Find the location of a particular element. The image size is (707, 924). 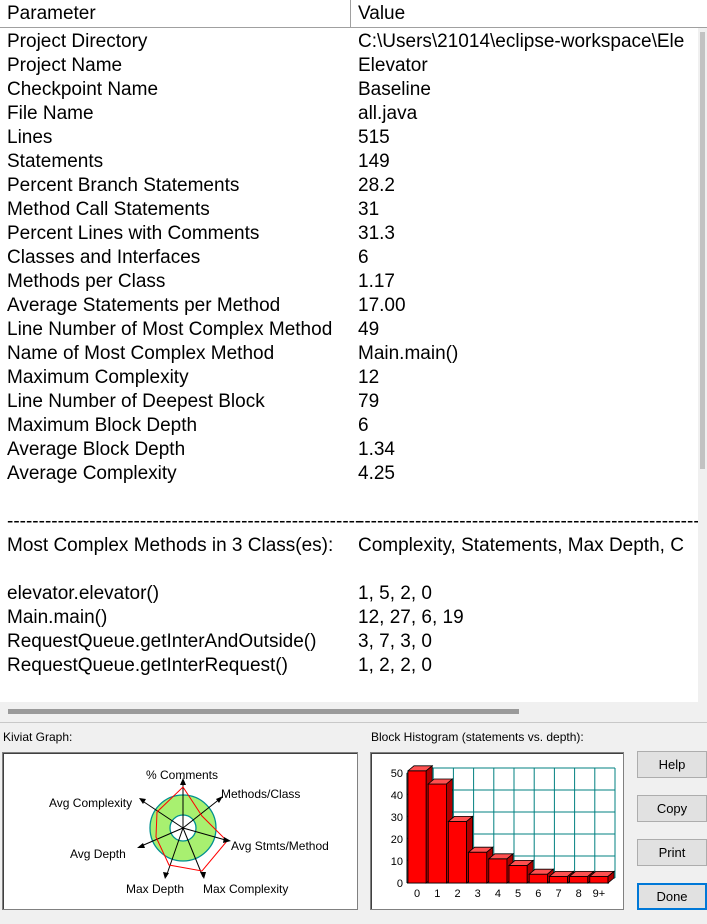

table-row: File Name all.java is located at coordinates (353, 114).